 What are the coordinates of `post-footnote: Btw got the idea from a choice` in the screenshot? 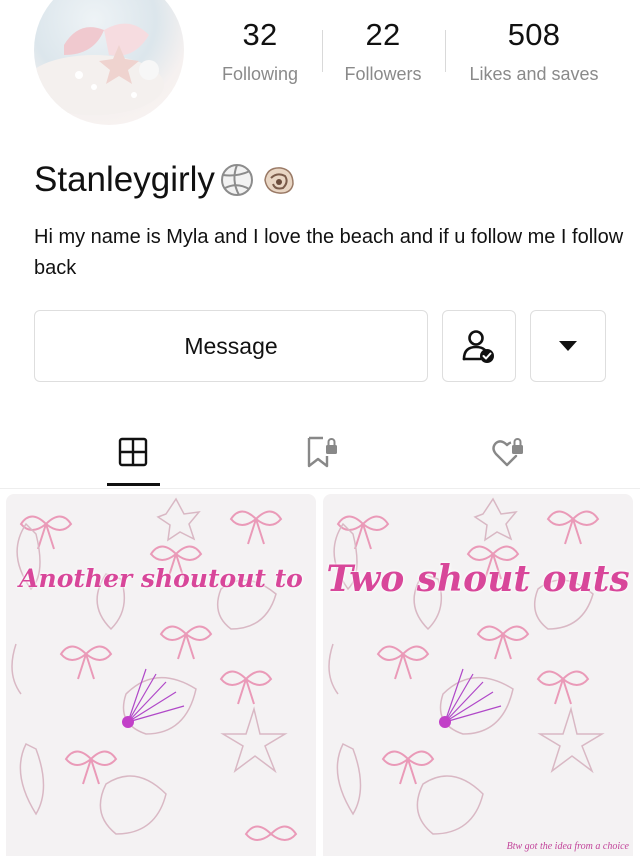 It's located at (567, 846).